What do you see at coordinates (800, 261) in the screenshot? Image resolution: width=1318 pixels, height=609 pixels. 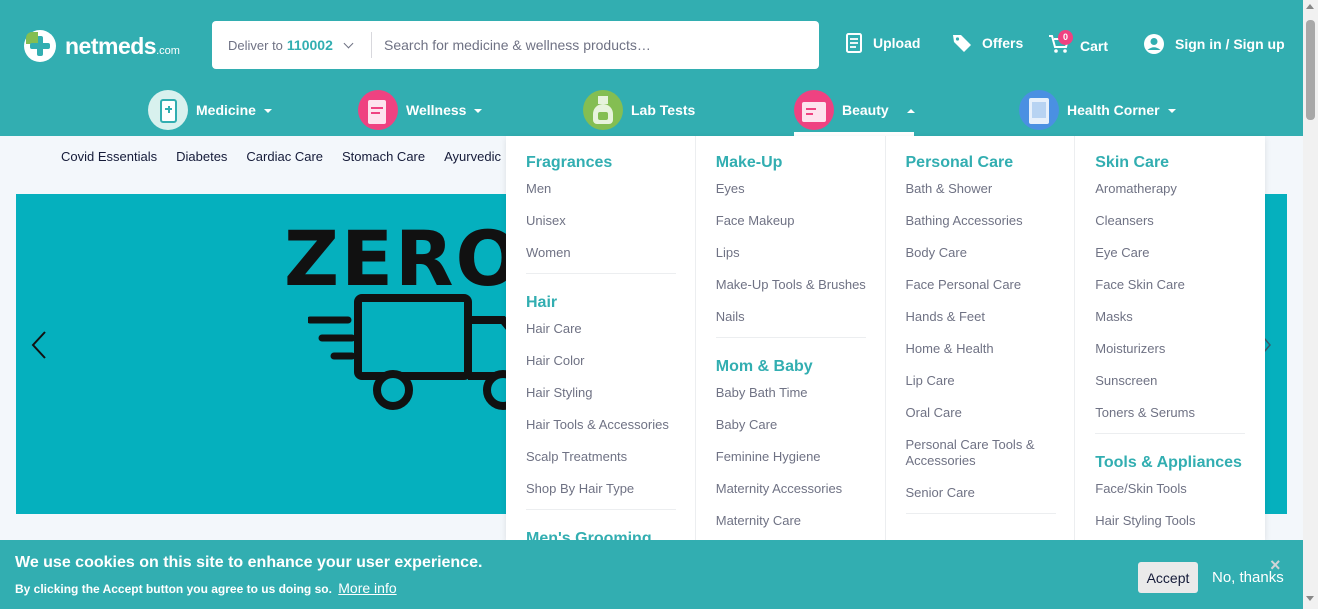 I see `menu-item: Lips` at bounding box center [800, 261].